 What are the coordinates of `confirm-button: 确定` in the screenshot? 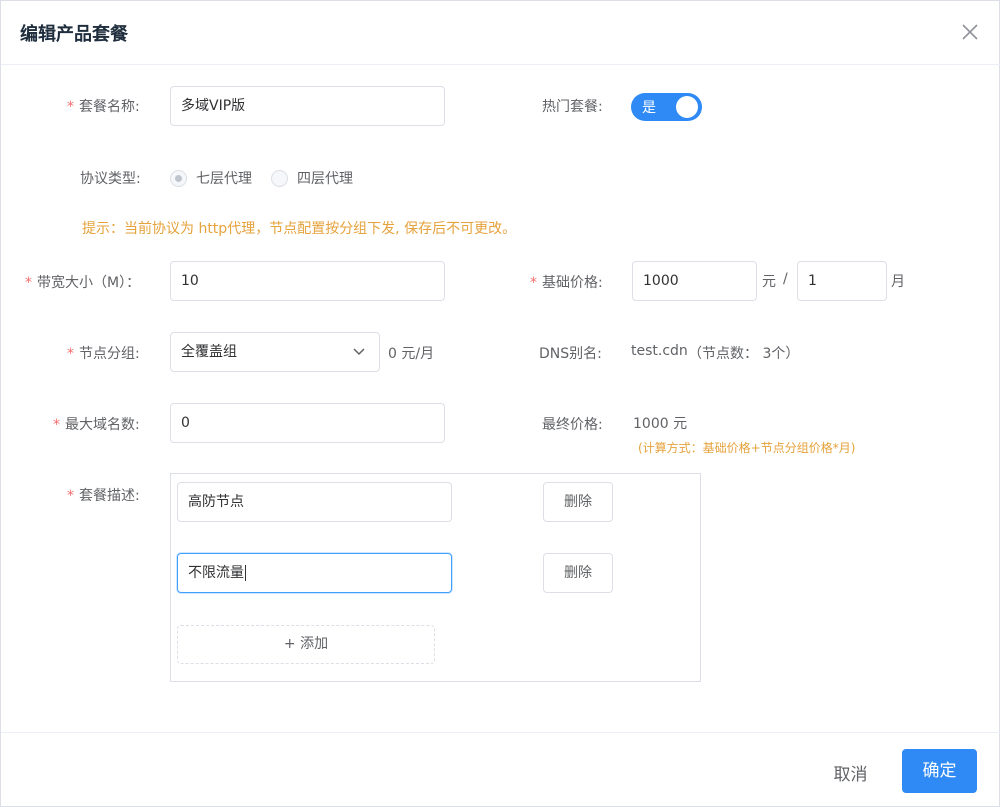 It's located at (939, 771).